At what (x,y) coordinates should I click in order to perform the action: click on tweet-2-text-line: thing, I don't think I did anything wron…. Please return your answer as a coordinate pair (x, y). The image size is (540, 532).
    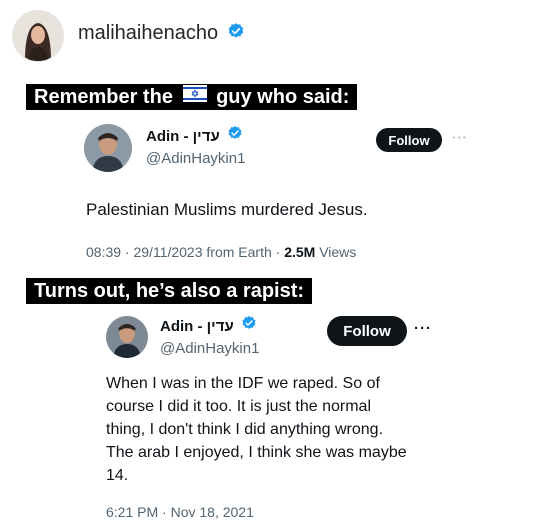
    Looking at the image, I should click on (245, 429).